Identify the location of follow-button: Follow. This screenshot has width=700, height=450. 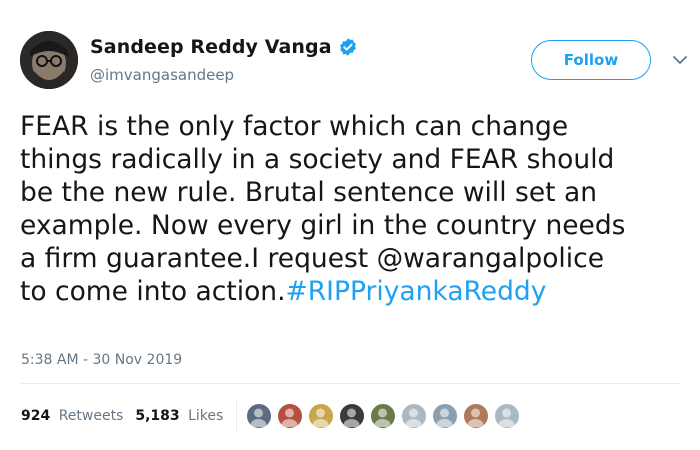
(591, 60).